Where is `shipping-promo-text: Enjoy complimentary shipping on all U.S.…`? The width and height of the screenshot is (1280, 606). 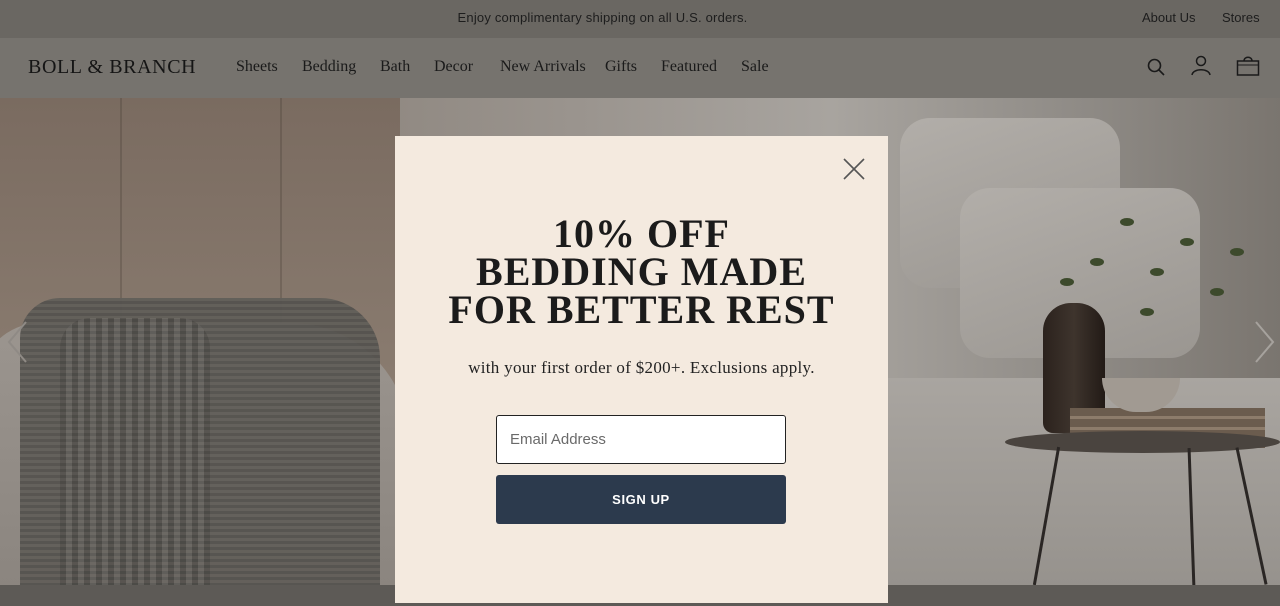
shipping-promo-text: Enjoy complimentary shipping on all U.S.… is located at coordinates (602, 17).